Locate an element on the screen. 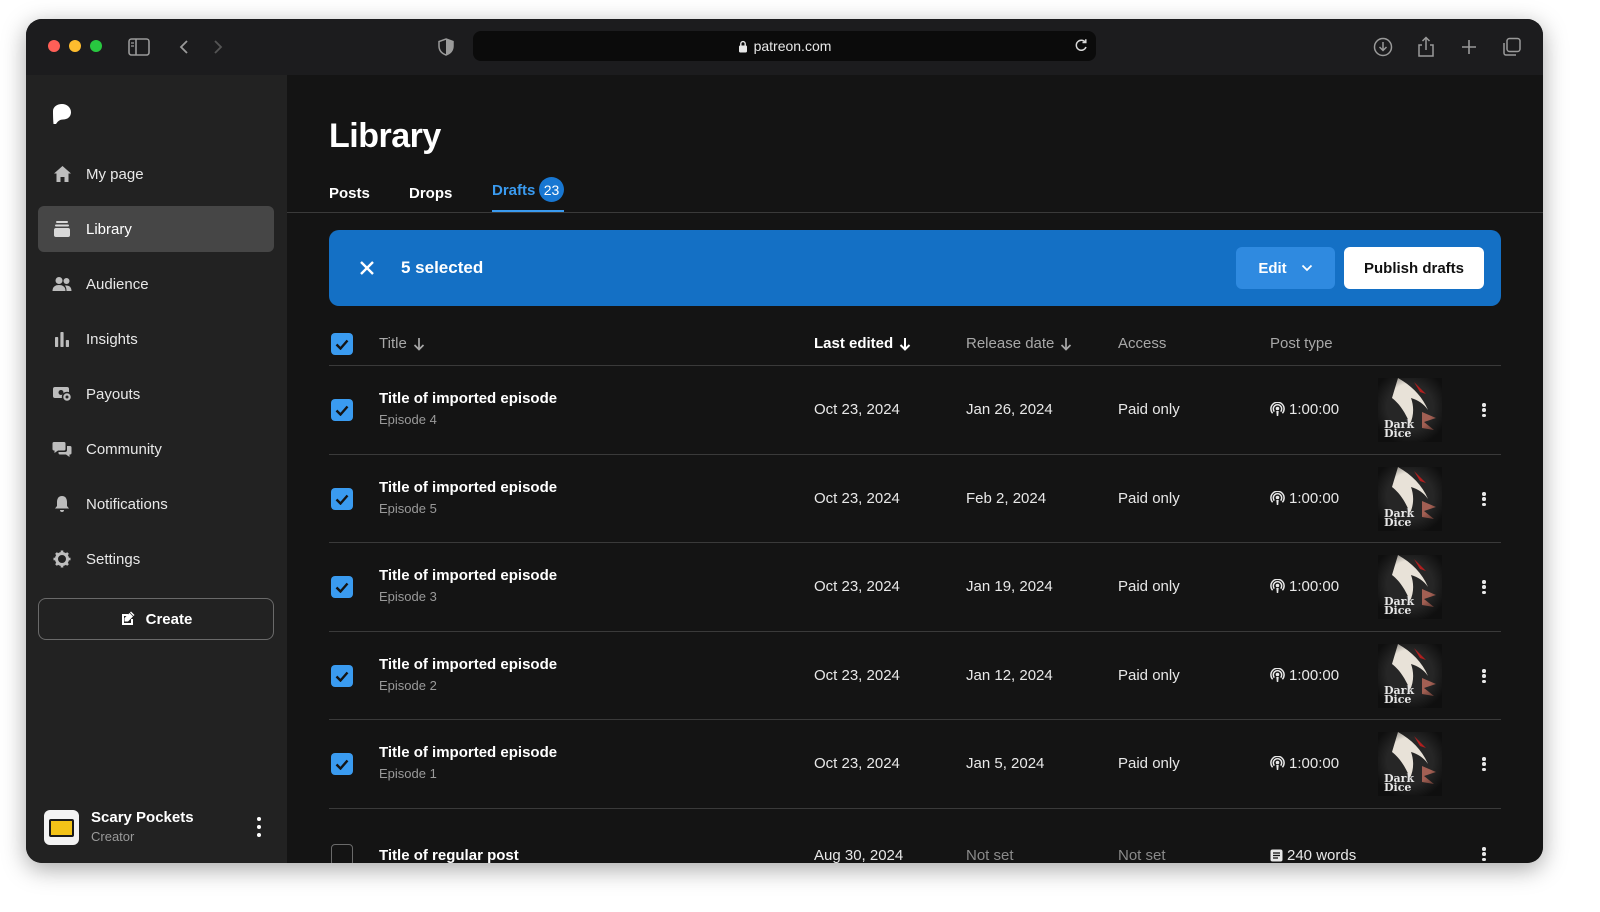  row-release-date: Jan 19, 2024 is located at coordinates (1009, 586).